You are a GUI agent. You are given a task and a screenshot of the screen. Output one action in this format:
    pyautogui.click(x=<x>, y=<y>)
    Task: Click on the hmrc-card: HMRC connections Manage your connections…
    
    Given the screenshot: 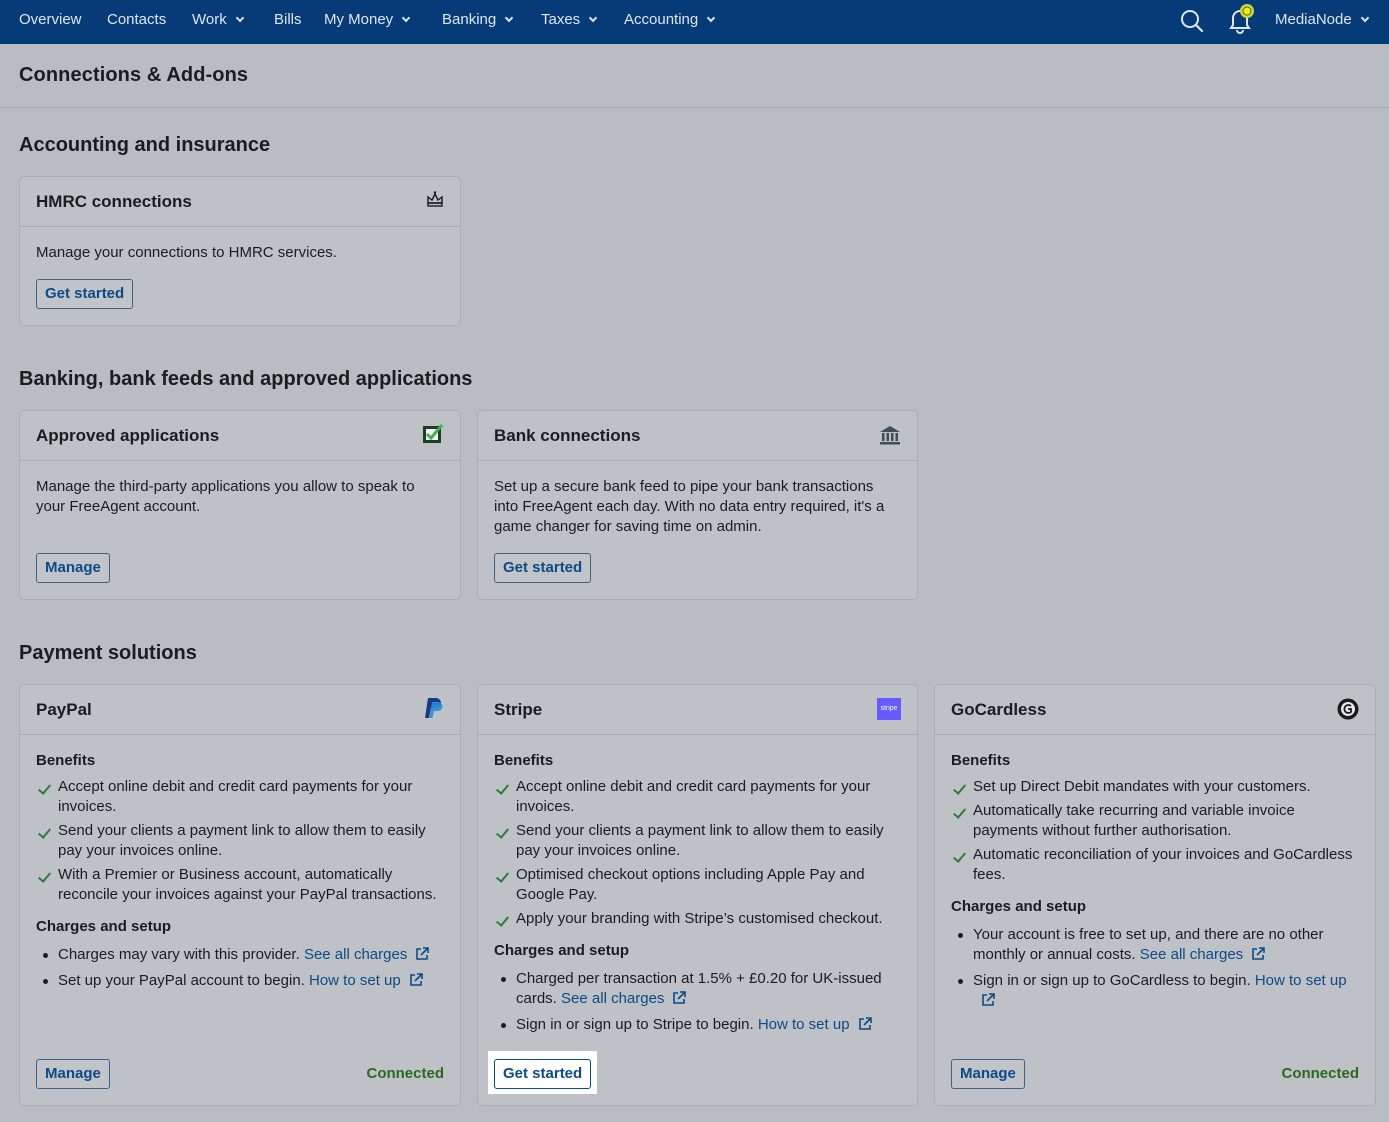 What is the action you would take?
    pyautogui.click(x=240, y=251)
    